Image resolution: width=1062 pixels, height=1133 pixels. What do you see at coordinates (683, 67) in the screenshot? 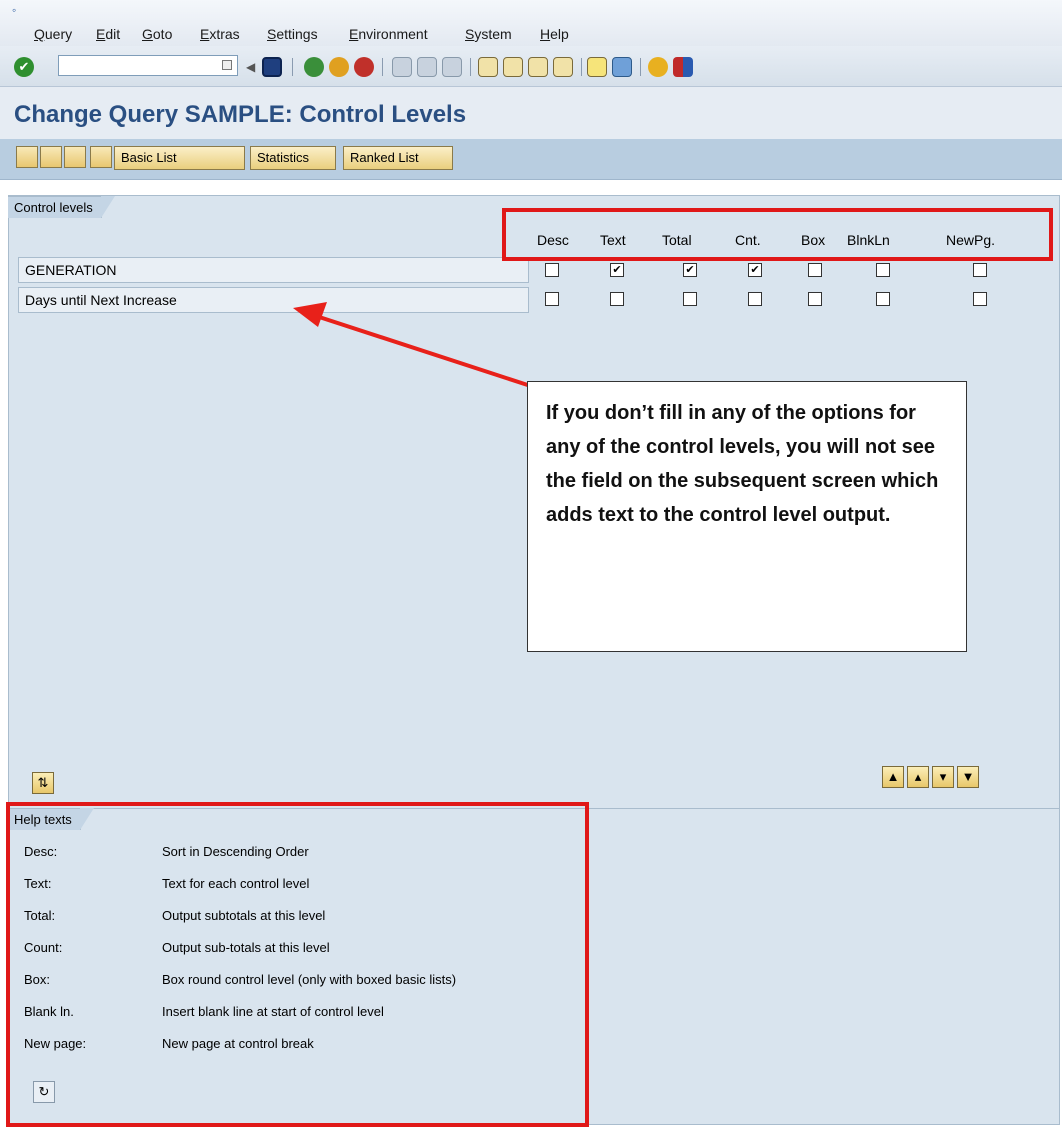
I see `layout-icon` at bounding box center [683, 67].